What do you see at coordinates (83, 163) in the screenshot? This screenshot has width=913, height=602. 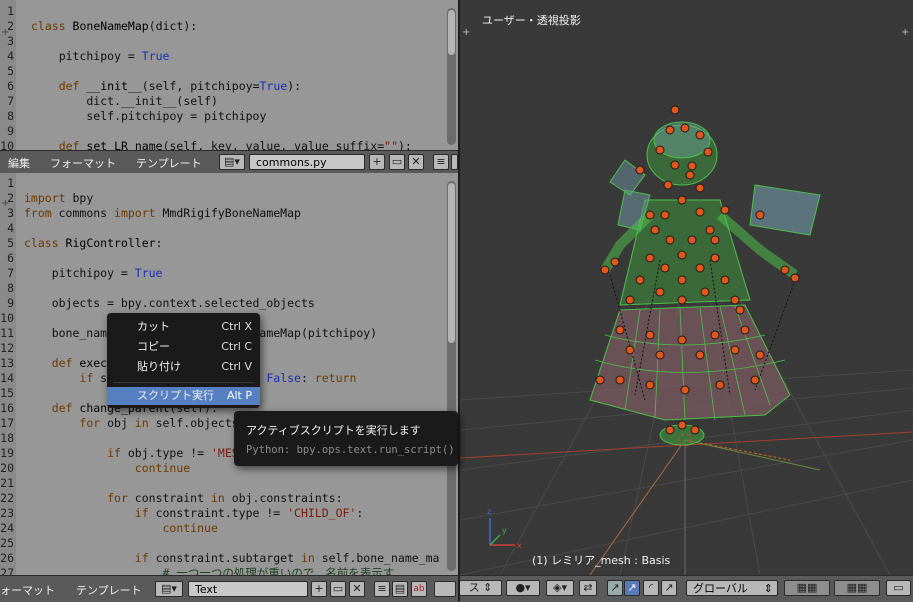 I see `menu-format: フォーマット` at bounding box center [83, 163].